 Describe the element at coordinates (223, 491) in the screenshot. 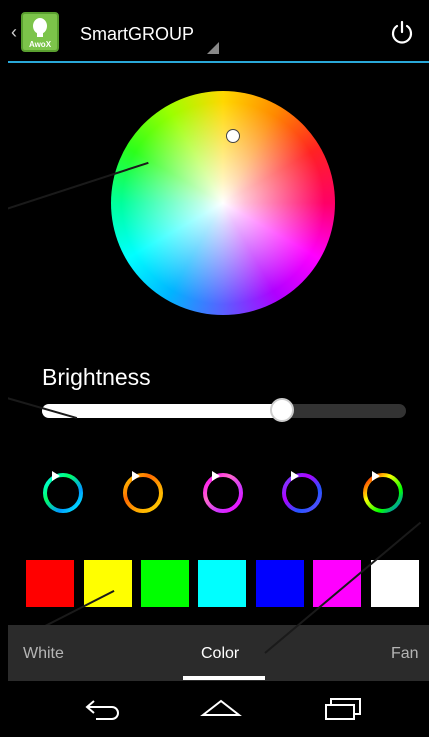

I see `mode-pink-cycle-button` at that location.